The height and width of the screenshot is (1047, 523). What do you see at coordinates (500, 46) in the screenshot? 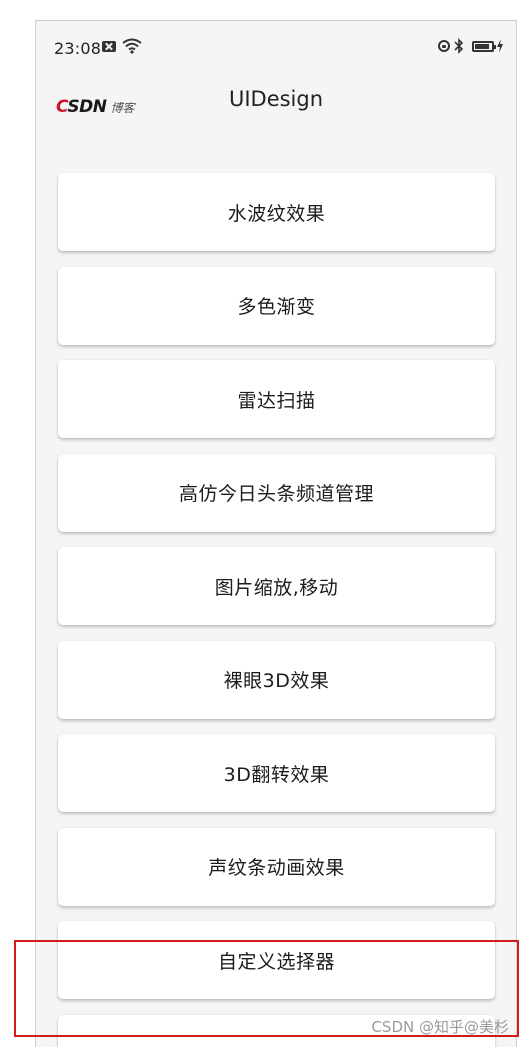
I see `charging-icon` at bounding box center [500, 46].